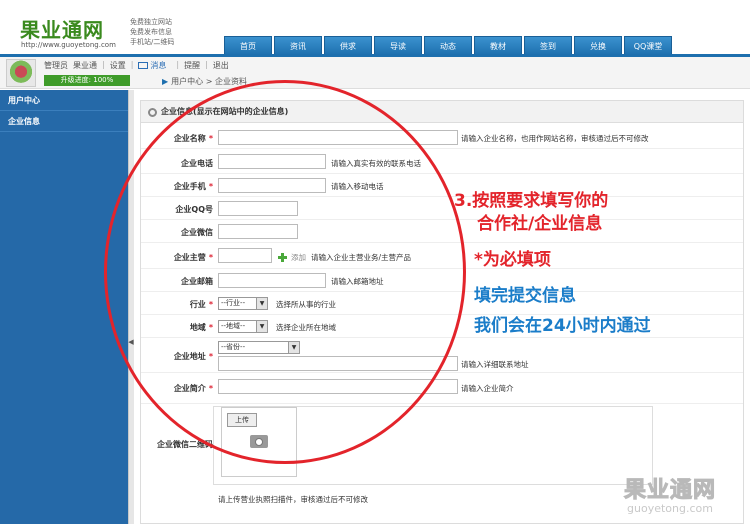 The height and width of the screenshot is (524, 750). Describe the element at coordinates (540, 224) in the screenshot. I see `annotation-step-detail: 合作社/企业信息` at that location.